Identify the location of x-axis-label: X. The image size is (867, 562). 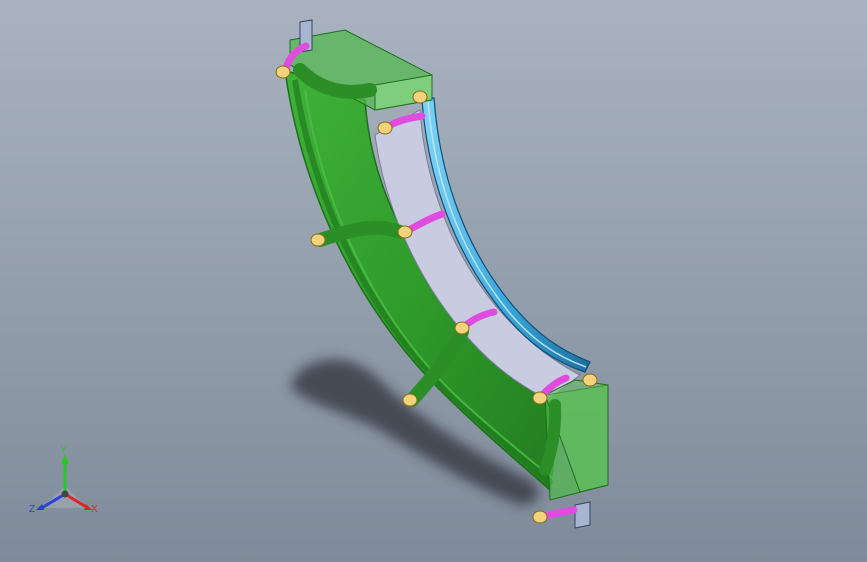
(94, 509).